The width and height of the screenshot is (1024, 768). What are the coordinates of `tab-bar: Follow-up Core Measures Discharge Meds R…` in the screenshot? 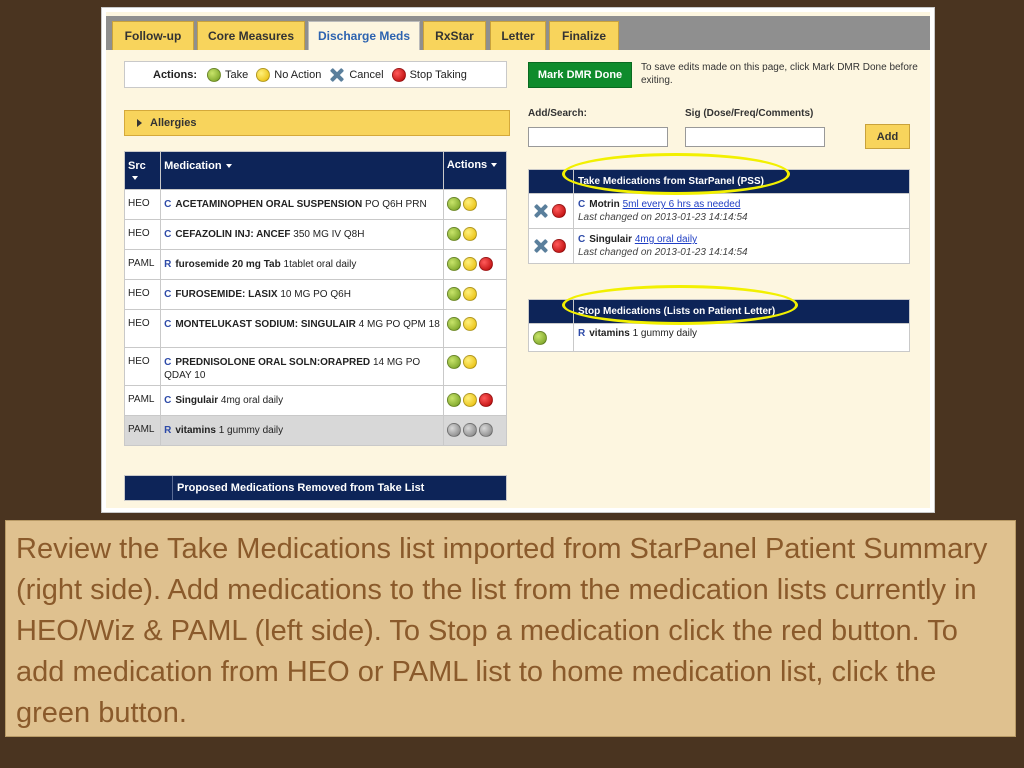 It's located at (518, 33).